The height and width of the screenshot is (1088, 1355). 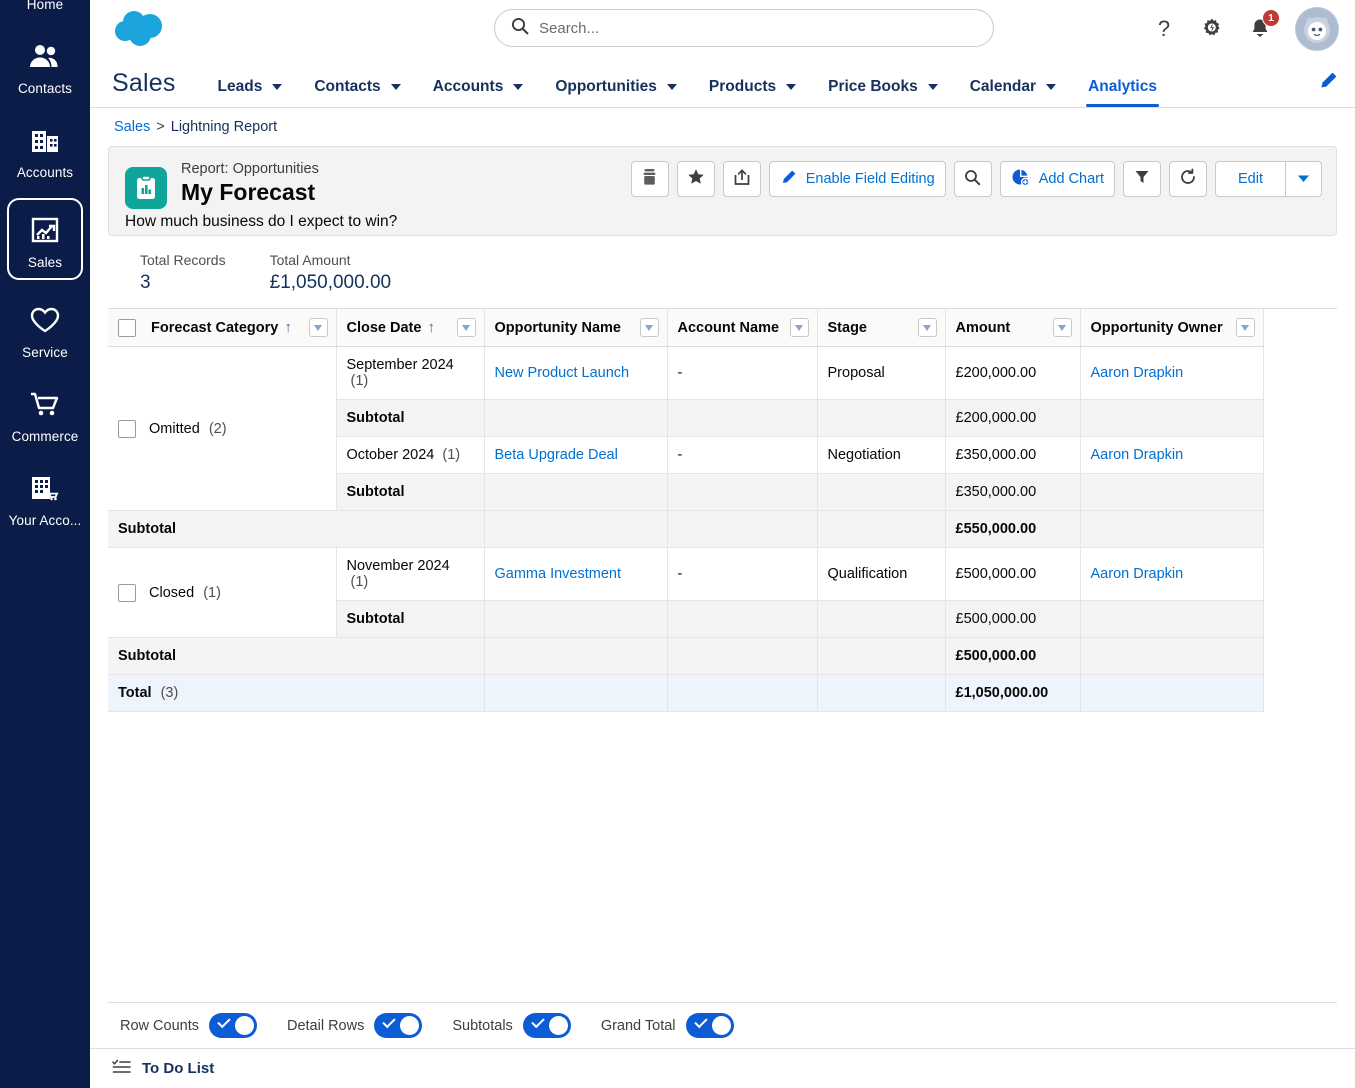 I want to click on cell-opportunity-name: New Product Launch, so click(x=576, y=373).